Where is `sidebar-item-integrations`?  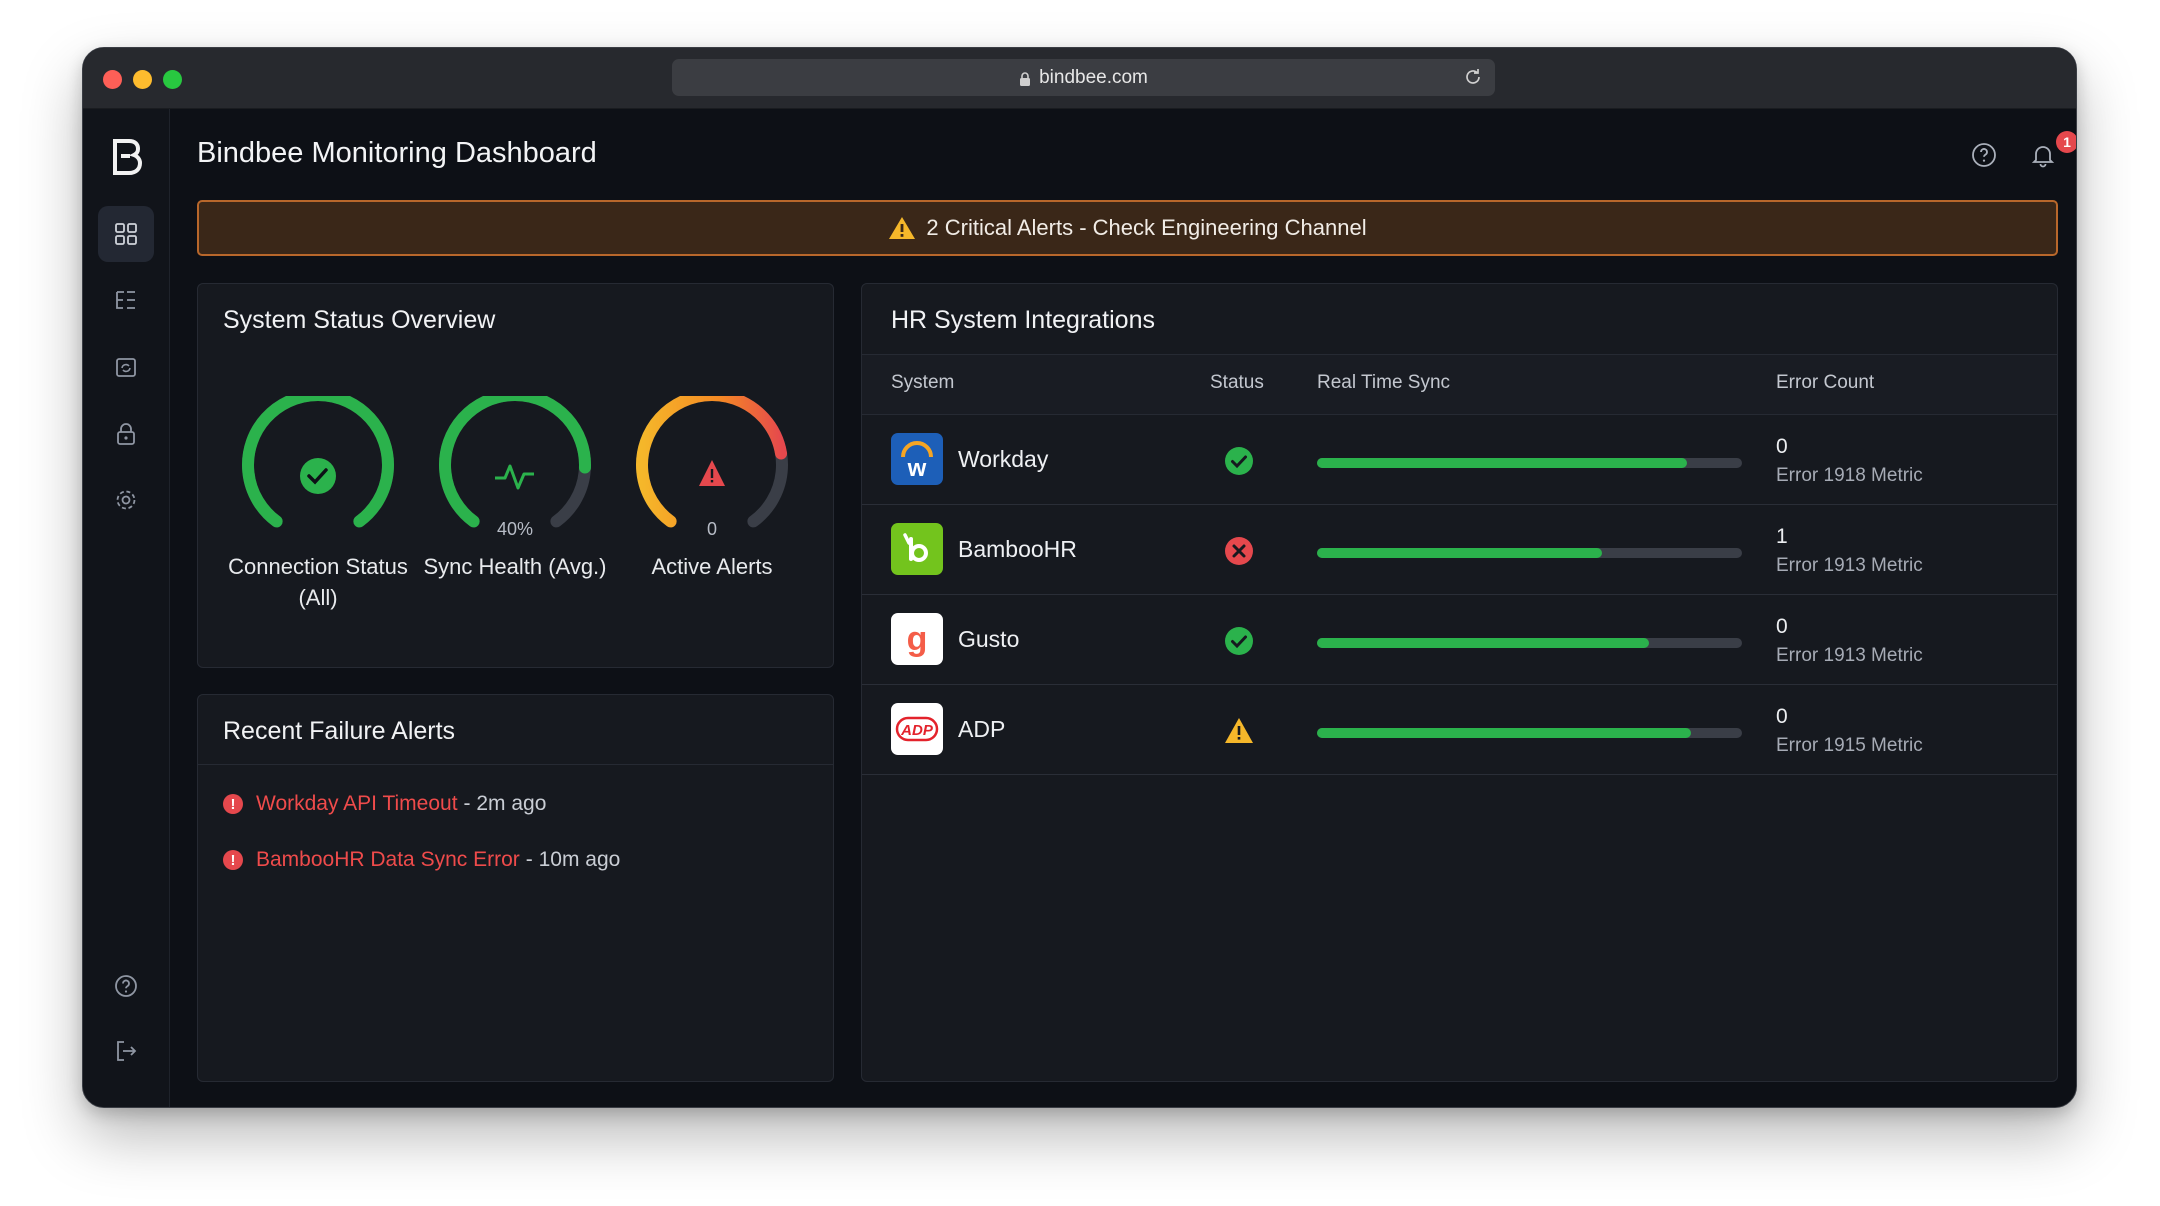
sidebar-item-integrations is located at coordinates (126, 301).